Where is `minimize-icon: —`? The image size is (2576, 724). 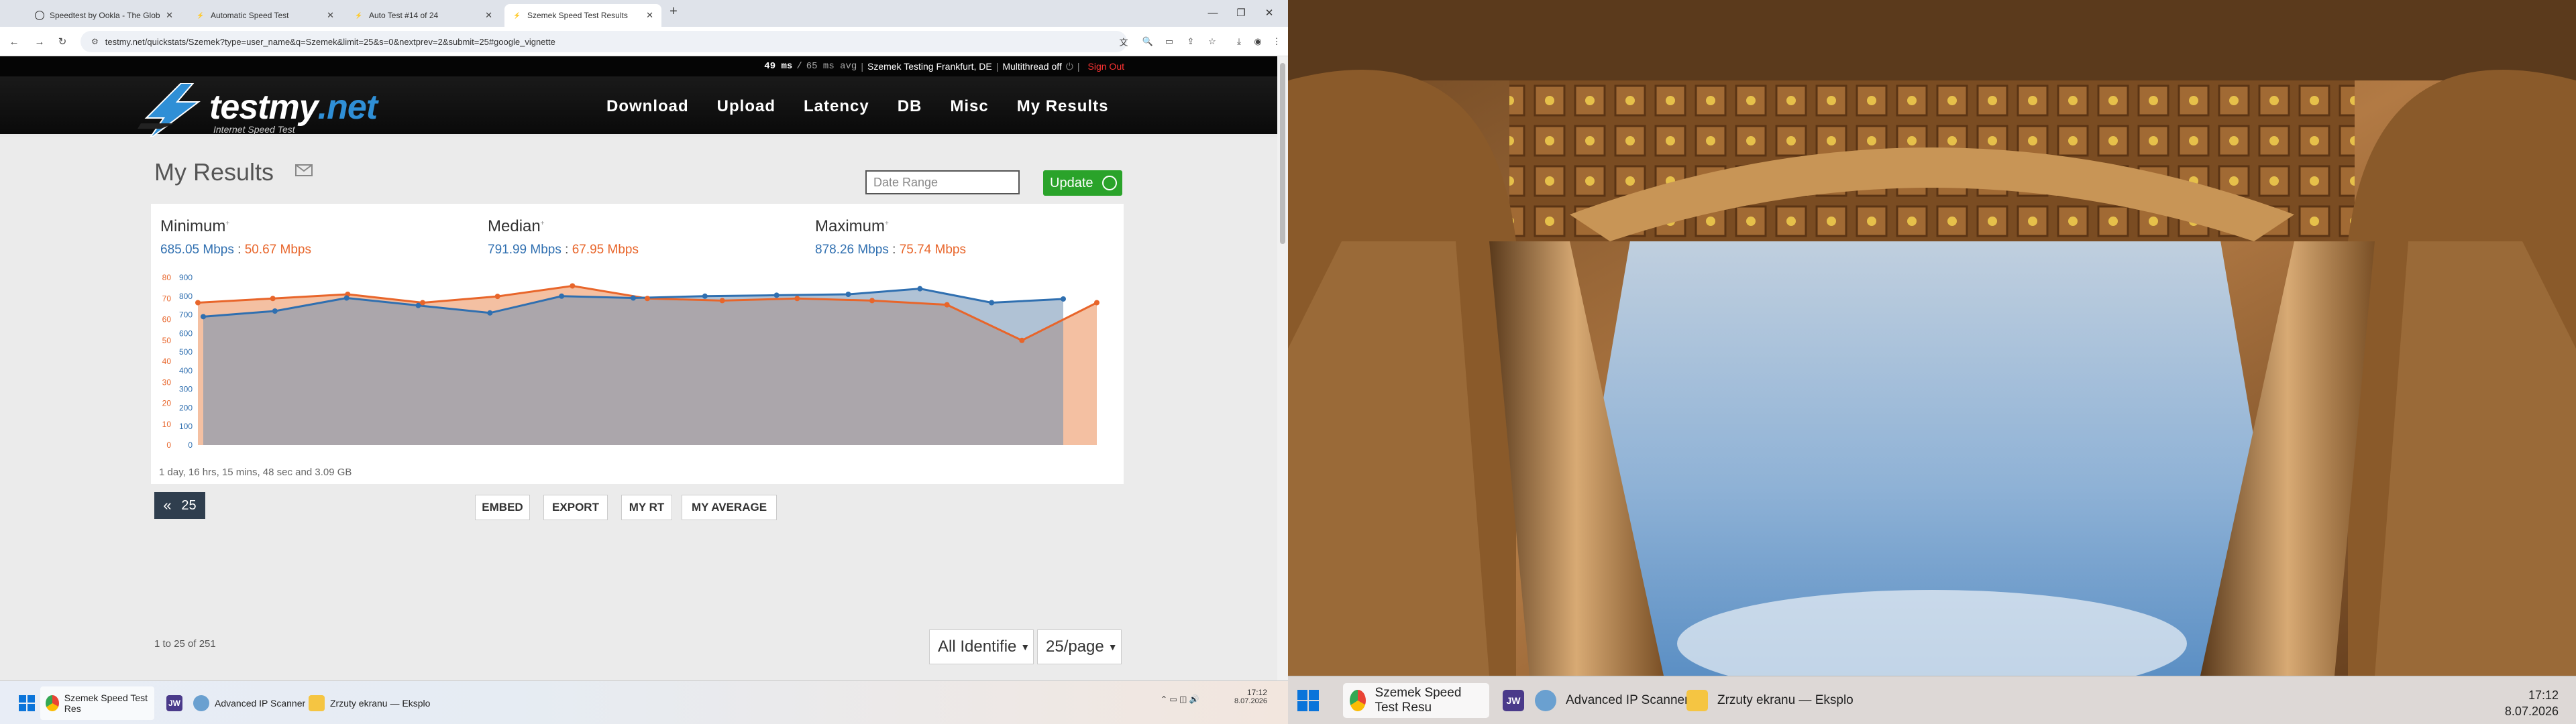 minimize-icon: — is located at coordinates (1212, 13).